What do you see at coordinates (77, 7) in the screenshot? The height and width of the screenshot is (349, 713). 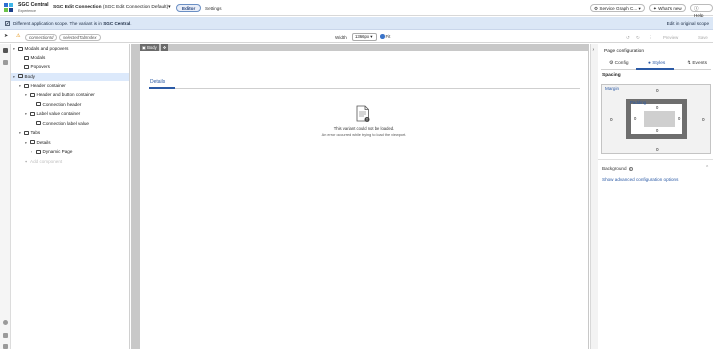 I see `page-title: SGC Edit Connection` at bounding box center [77, 7].